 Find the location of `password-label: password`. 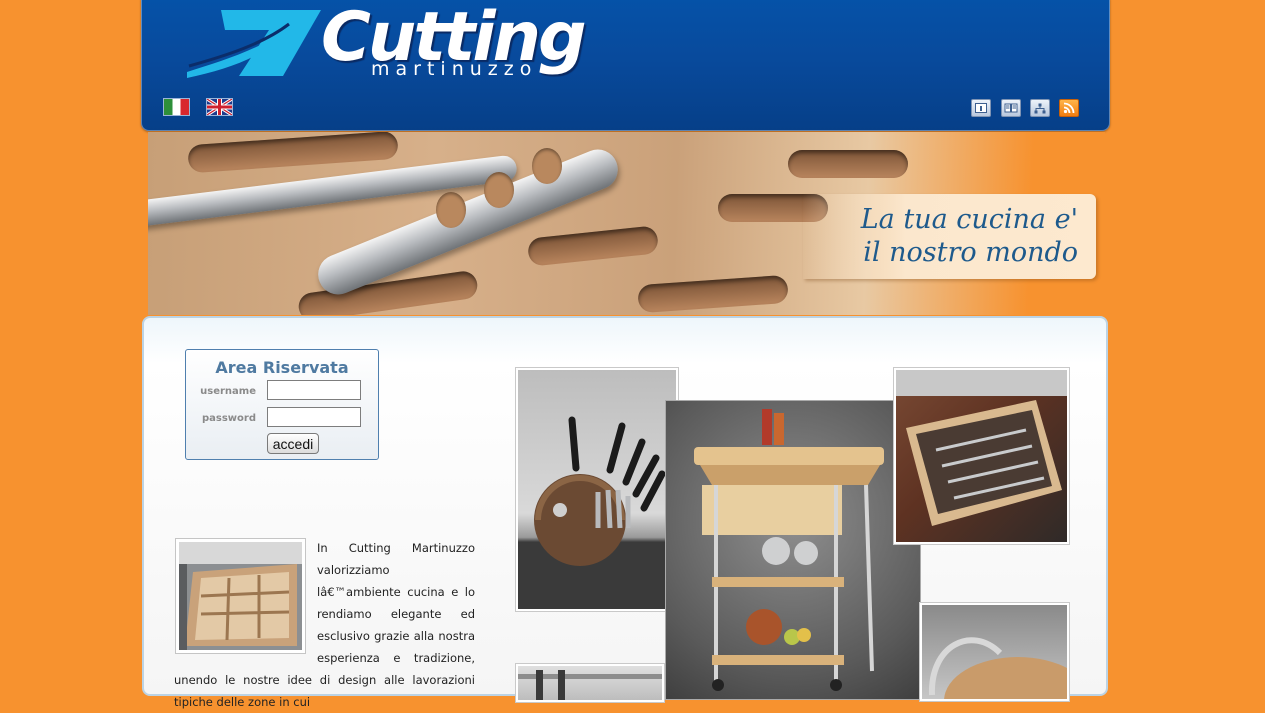

password-label: password is located at coordinates (228, 418).